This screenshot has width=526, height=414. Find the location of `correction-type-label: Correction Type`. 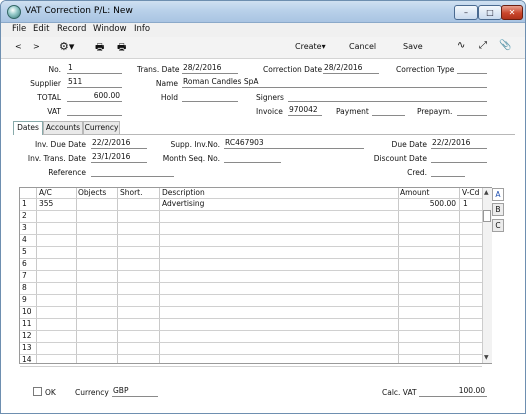

correction-type-label: Correction Type is located at coordinates (425, 69).